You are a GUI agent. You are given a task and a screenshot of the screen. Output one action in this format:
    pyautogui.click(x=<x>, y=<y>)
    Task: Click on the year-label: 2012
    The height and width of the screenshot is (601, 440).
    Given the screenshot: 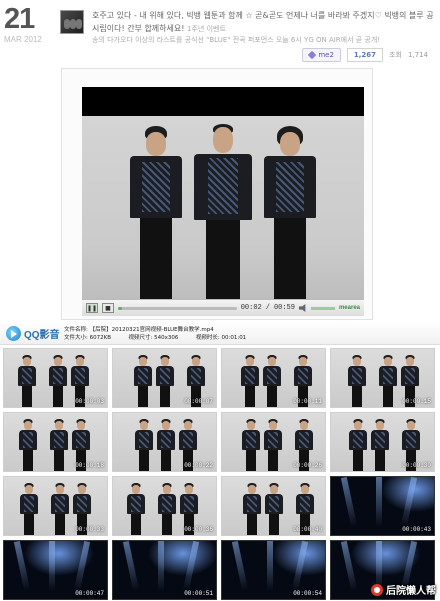 What is the action you would take?
    pyautogui.click(x=33, y=39)
    